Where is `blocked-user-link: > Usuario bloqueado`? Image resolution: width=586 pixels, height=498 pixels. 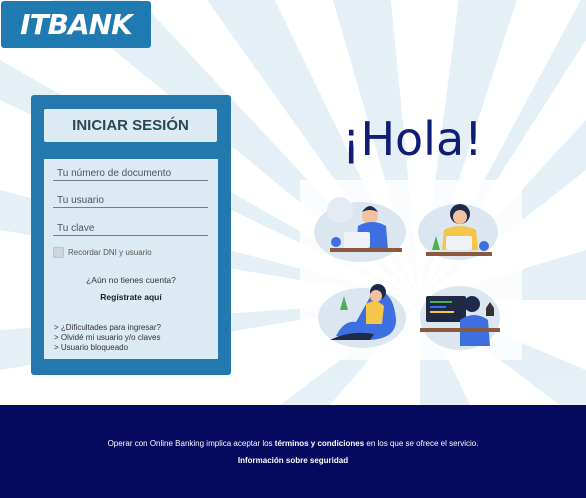 blocked-user-link: > Usuario bloqueado is located at coordinates (107, 348).